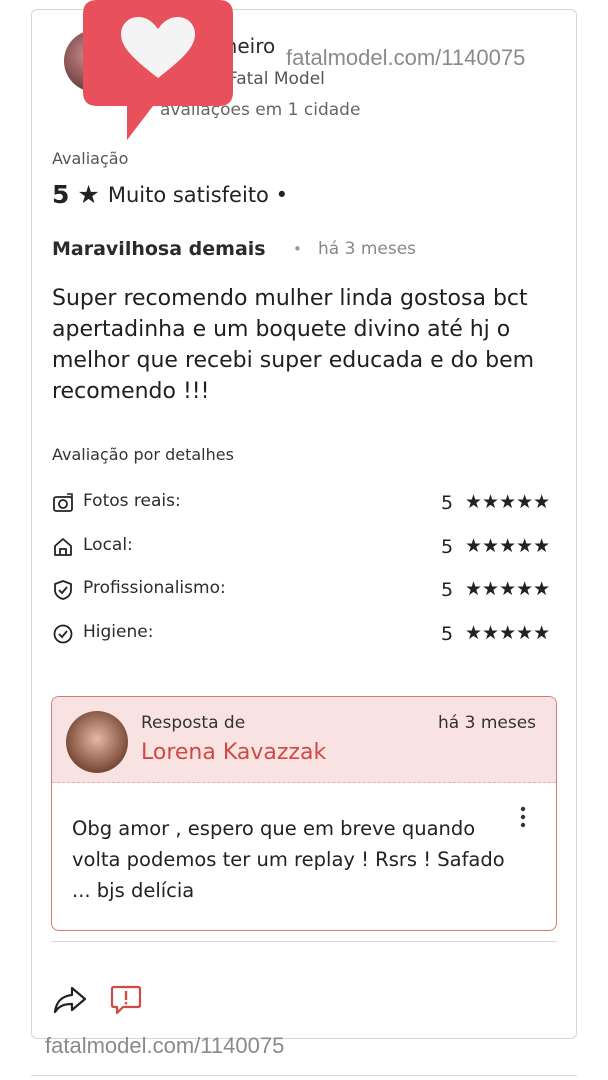 The image size is (608, 1080). Describe the element at coordinates (305, 504) in the screenshot. I see `detail-row-fotos-reais: Fotos reais: 5 ★★★★★` at that location.